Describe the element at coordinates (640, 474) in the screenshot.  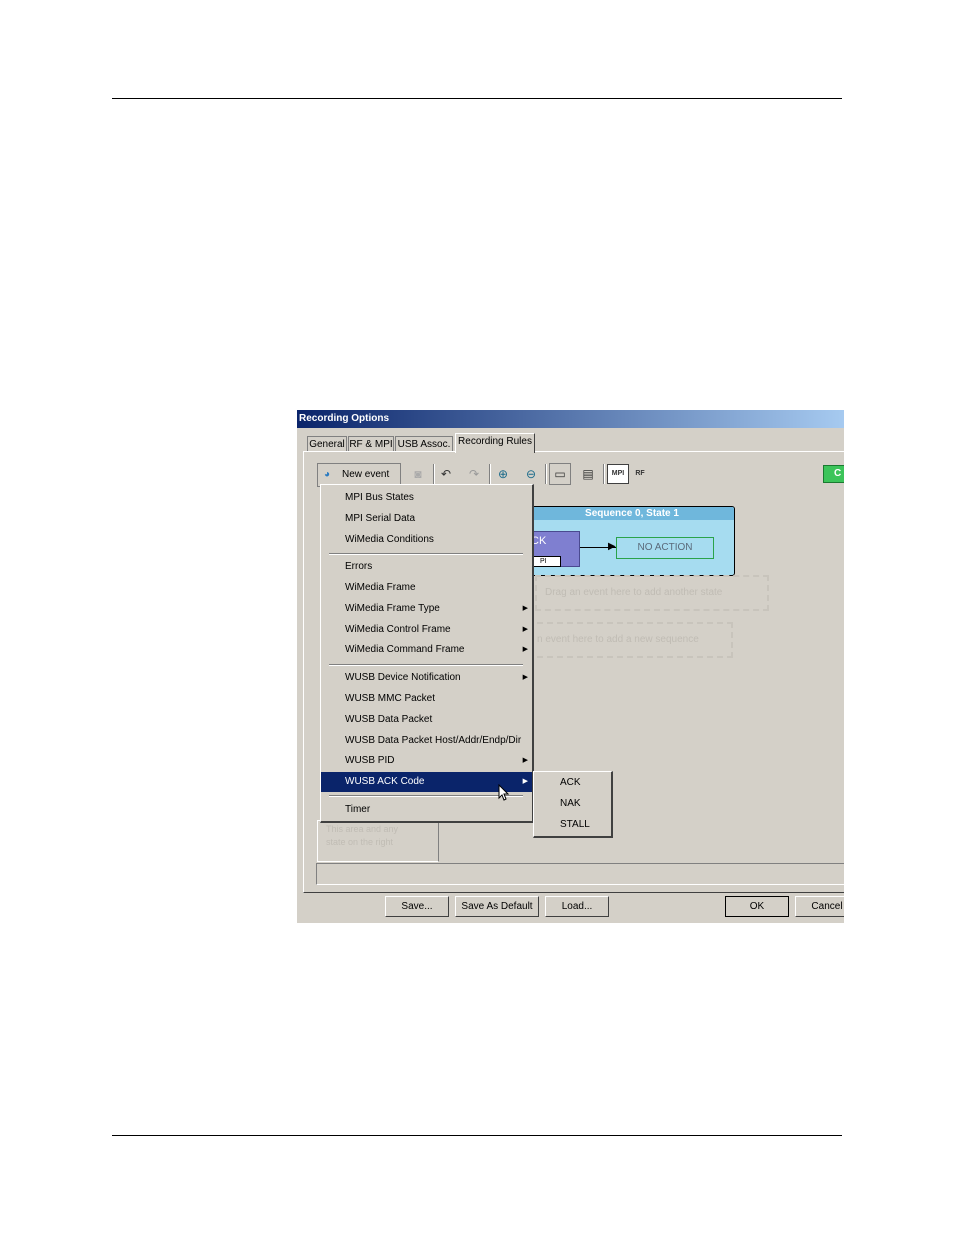
I see `rf-toggle: RF` at that location.